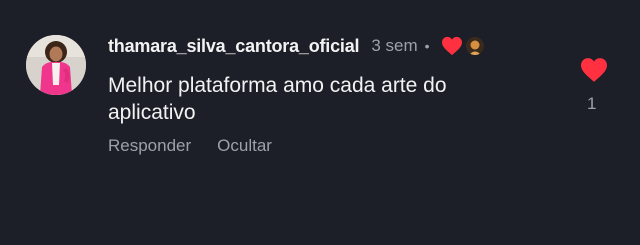 The height and width of the screenshot is (245, 640). What do you see at coordinates (149, 146) in the screenshot?
I see `reply-button: Responder` at bounding box center [149, 146].